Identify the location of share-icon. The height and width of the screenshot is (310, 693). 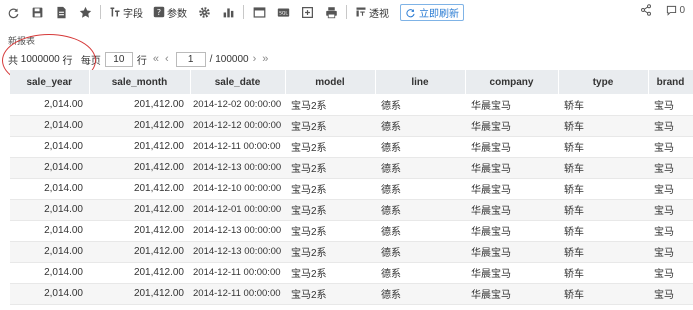
(646, 10).